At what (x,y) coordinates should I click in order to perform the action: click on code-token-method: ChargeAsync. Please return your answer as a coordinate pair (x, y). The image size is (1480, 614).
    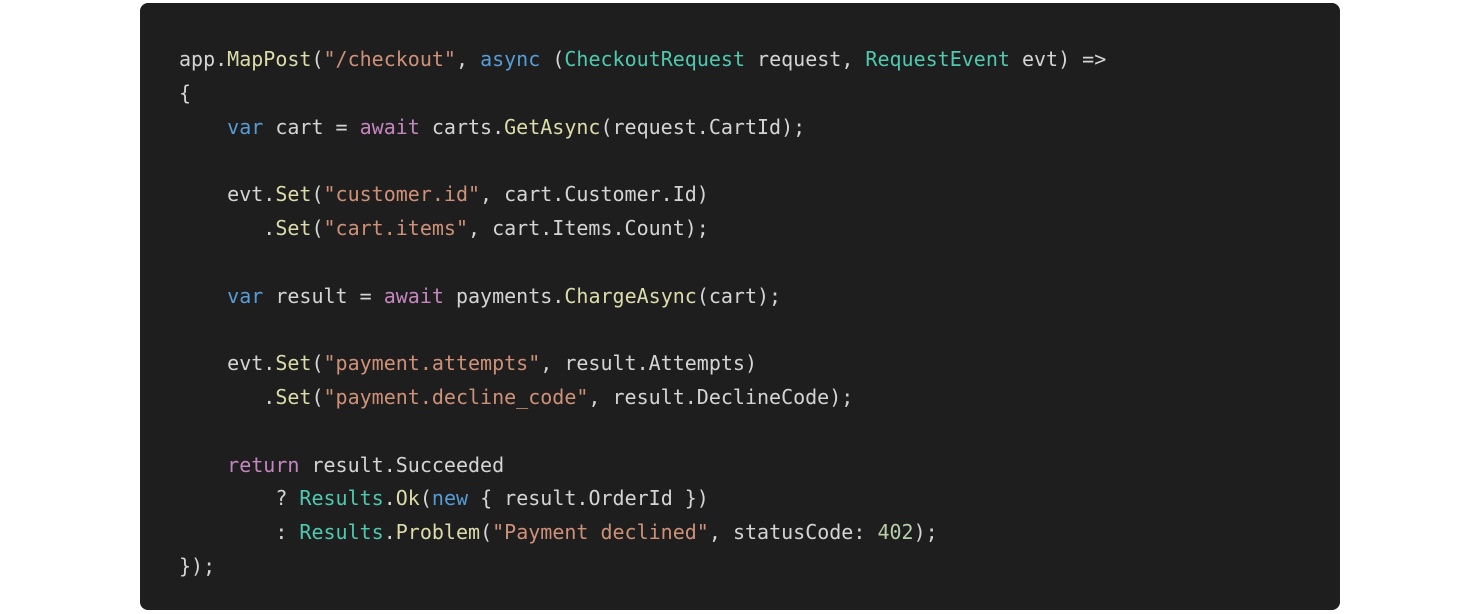
    Looking at the image, I should click on (630, 295).